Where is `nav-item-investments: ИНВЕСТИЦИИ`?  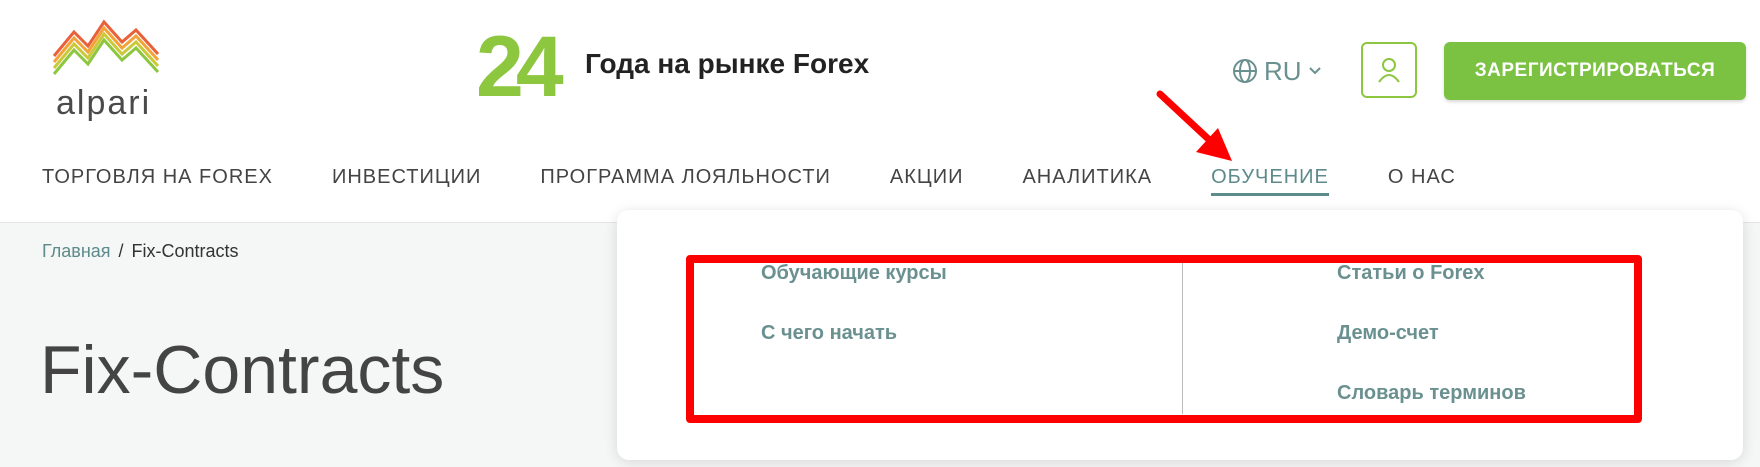
nav-item-investments: ИНВЕСТИЦИИ is located at coordinates (406, 181).